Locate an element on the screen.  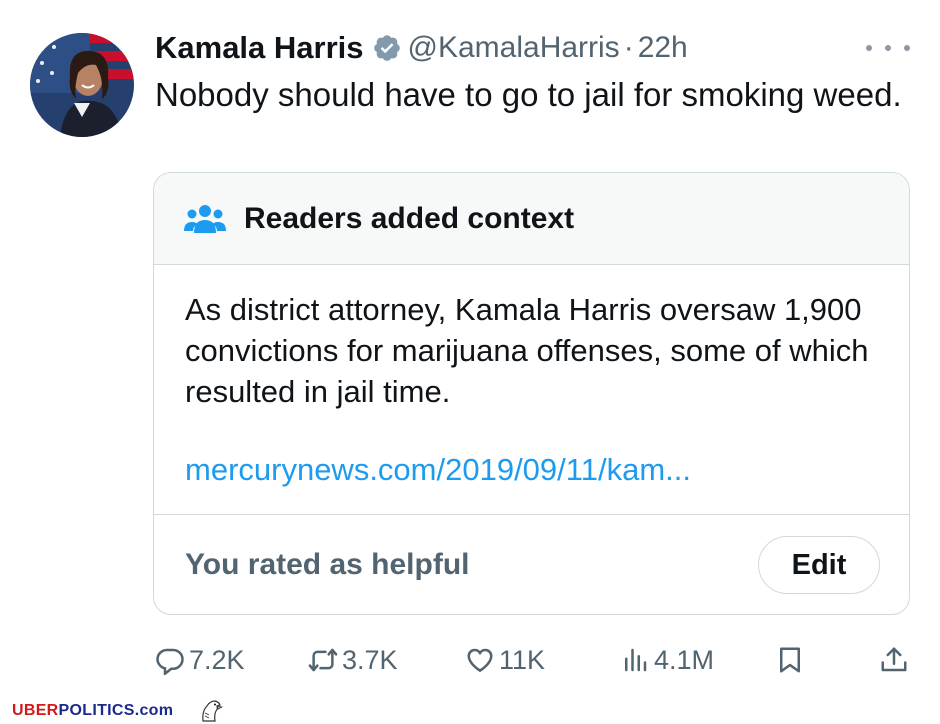
views-button: 4.1M is located at coordinates (667, 660).